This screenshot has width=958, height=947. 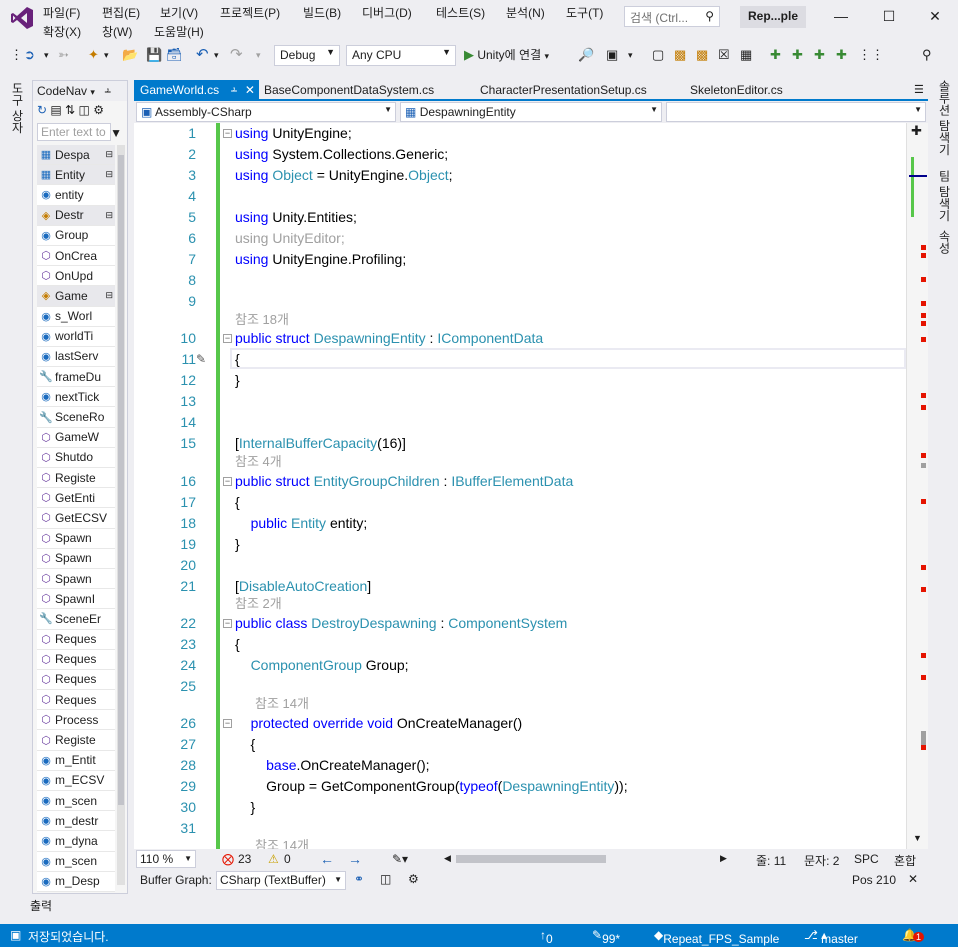 I want to click on visual-studio-logo-icon, so click(x=22, y=18).